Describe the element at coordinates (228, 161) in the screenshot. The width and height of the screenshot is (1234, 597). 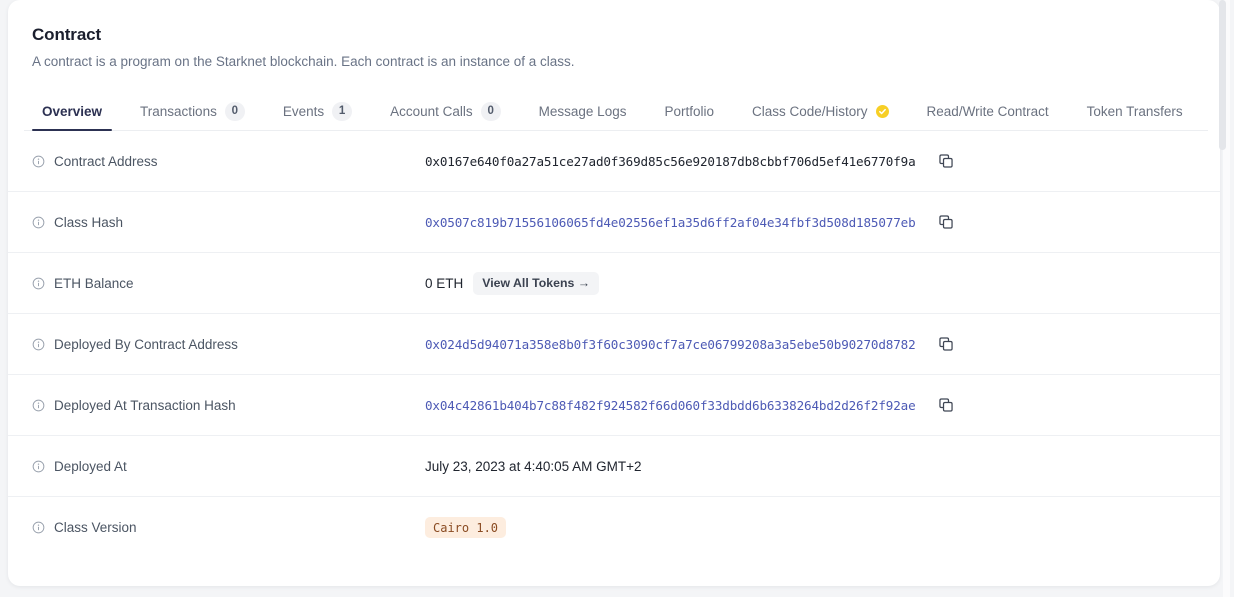
I see `detail-row-label: Contract Address` at that location.